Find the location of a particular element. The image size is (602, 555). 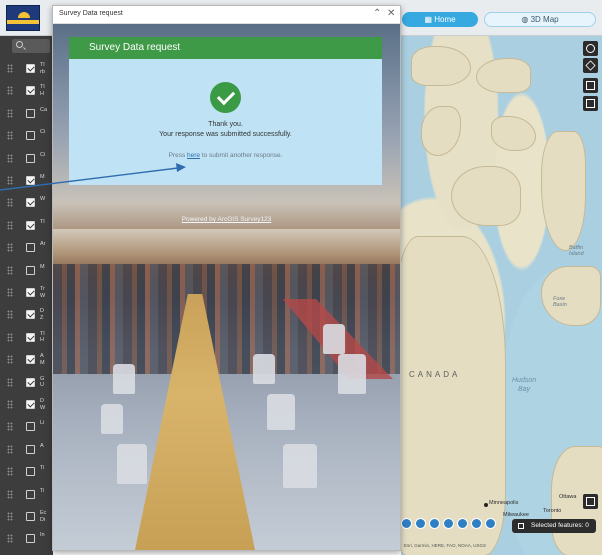

layer-row: A M is located at coordinates (26, 360).